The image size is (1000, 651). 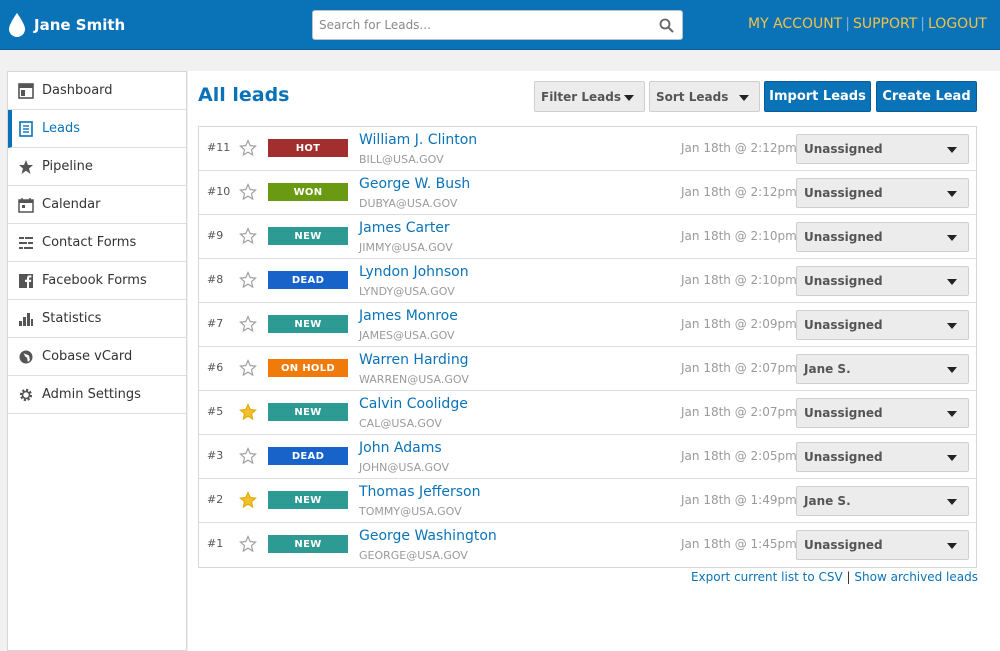 What do you see at coordinates (916, 577) in the screenshot?
I see `show-archived-link: Show archived leads` at bounding box center [916, 577].